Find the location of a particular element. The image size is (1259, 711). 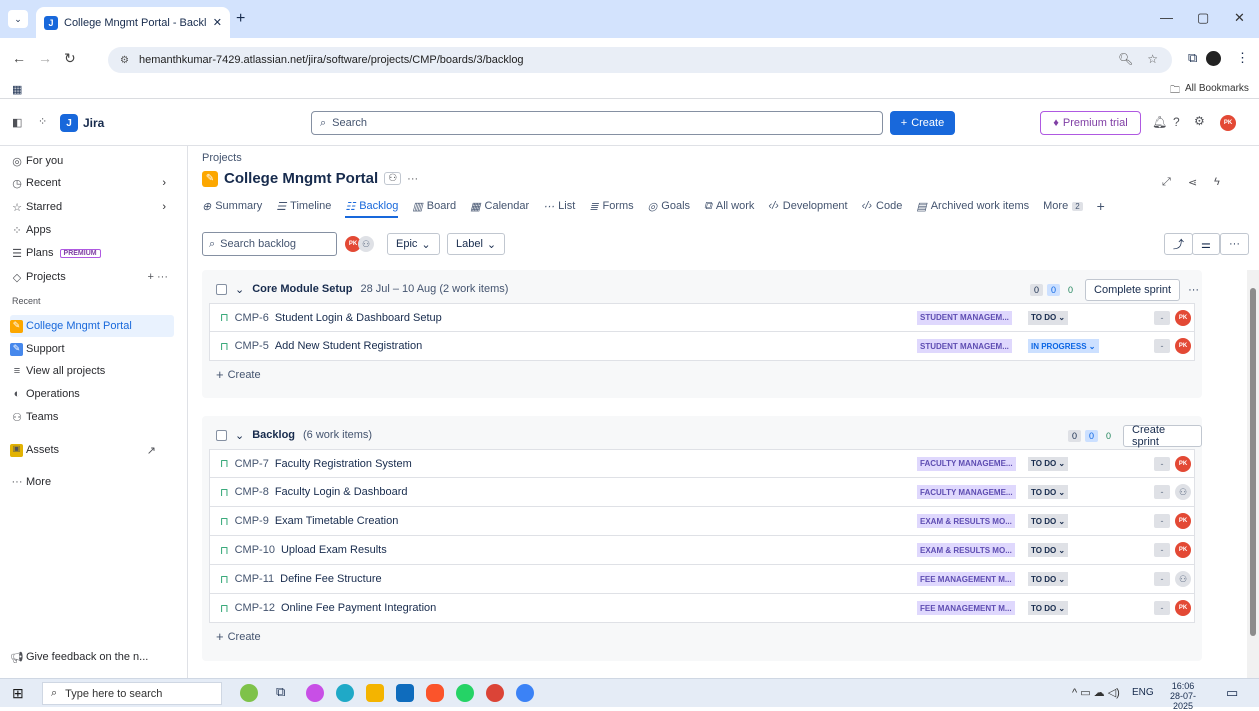

windows-start-icon: ⊞ is located at coordinates (18, 693).